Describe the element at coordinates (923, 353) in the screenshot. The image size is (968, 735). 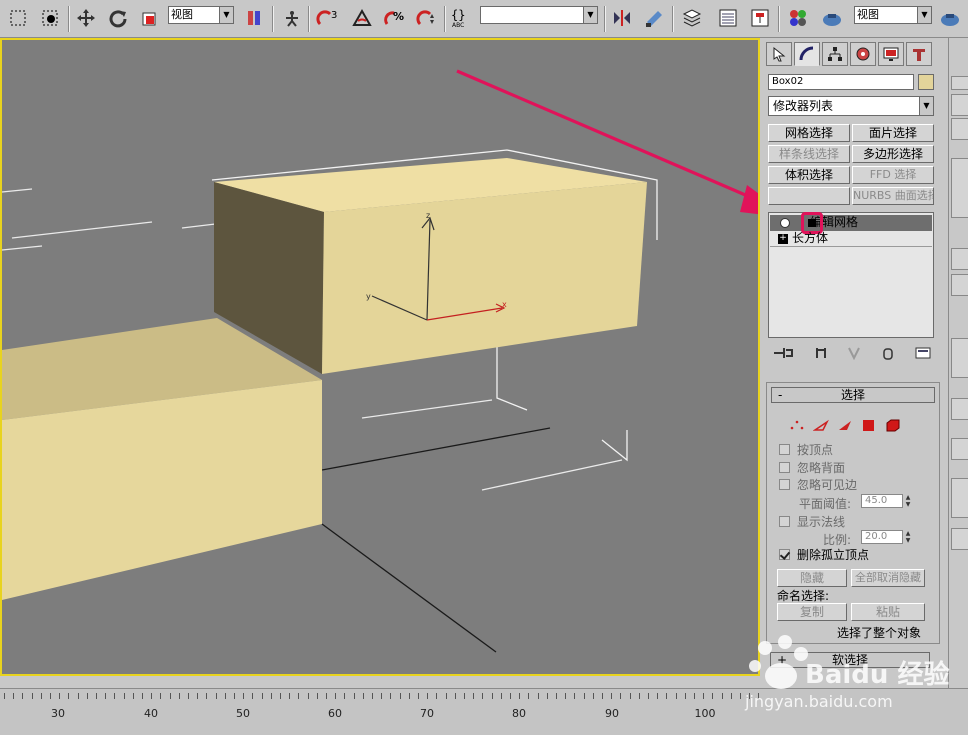
I see `configure-modifier-sets-icon` at that location.